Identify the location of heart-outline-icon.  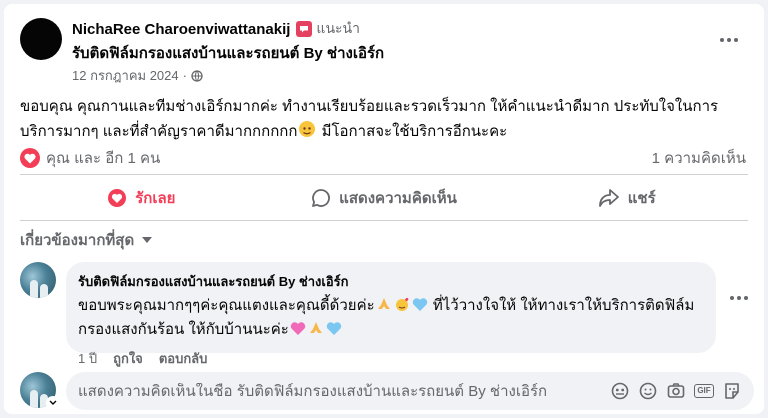
(117, 198).